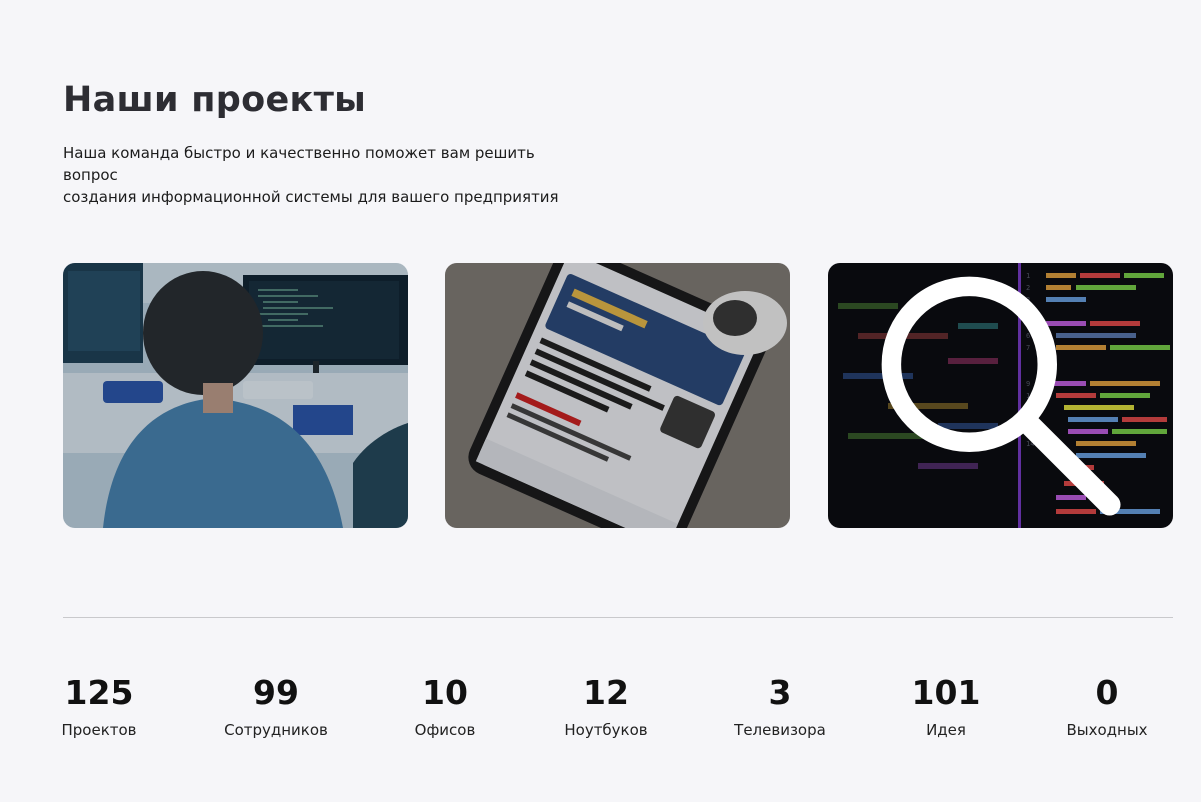 The width and height of the screenshot is (1201, 802). I want to click on stat-label: Телевизора, so click(780, 730).